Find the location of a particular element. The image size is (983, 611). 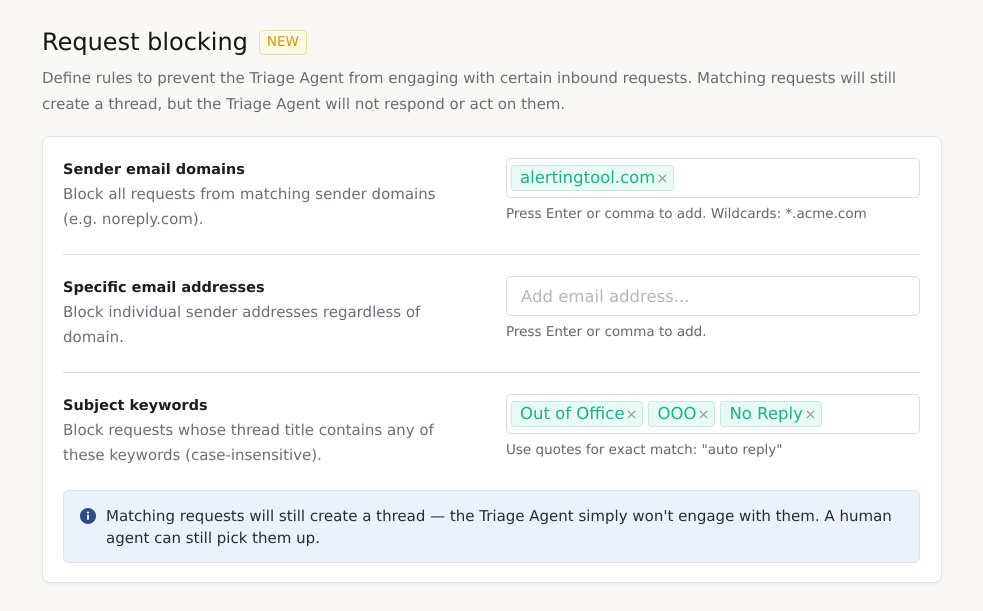

new-badge: NEW is located at coordinates (282, 42).